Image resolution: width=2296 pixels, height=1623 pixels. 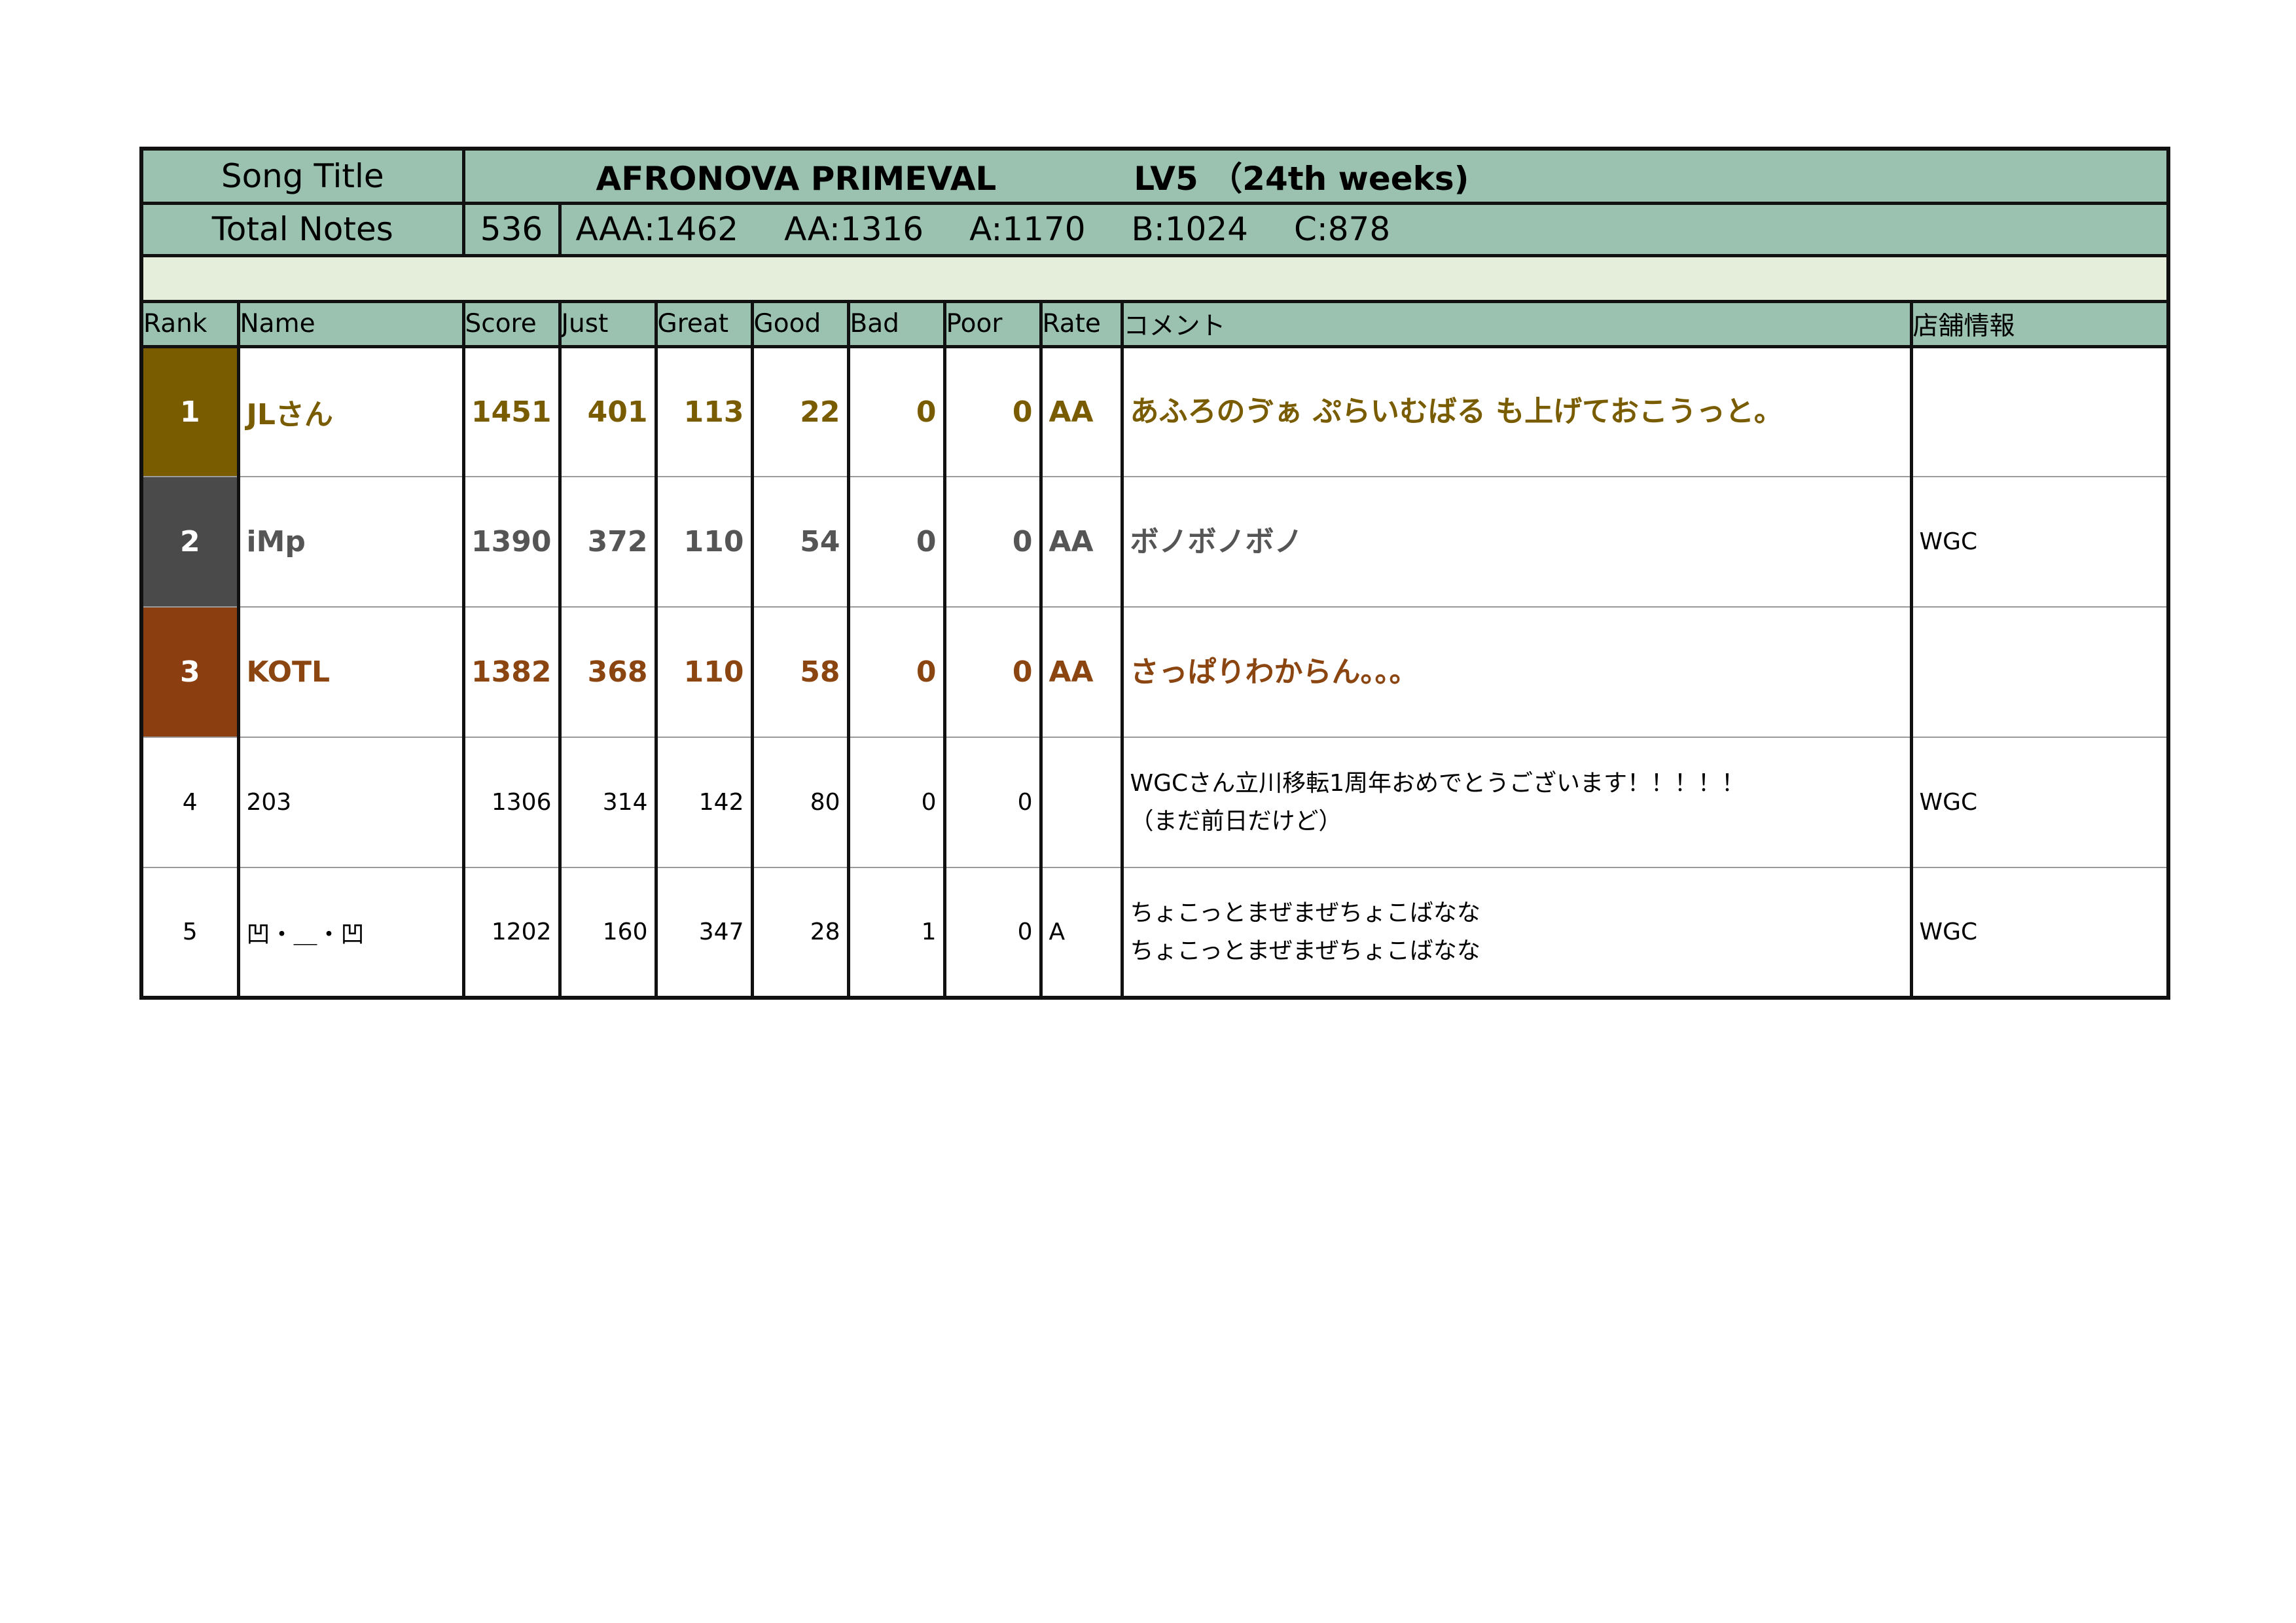 I want to click on comment-line: （まだ前日だけど）, so click(x=1236, y=821).